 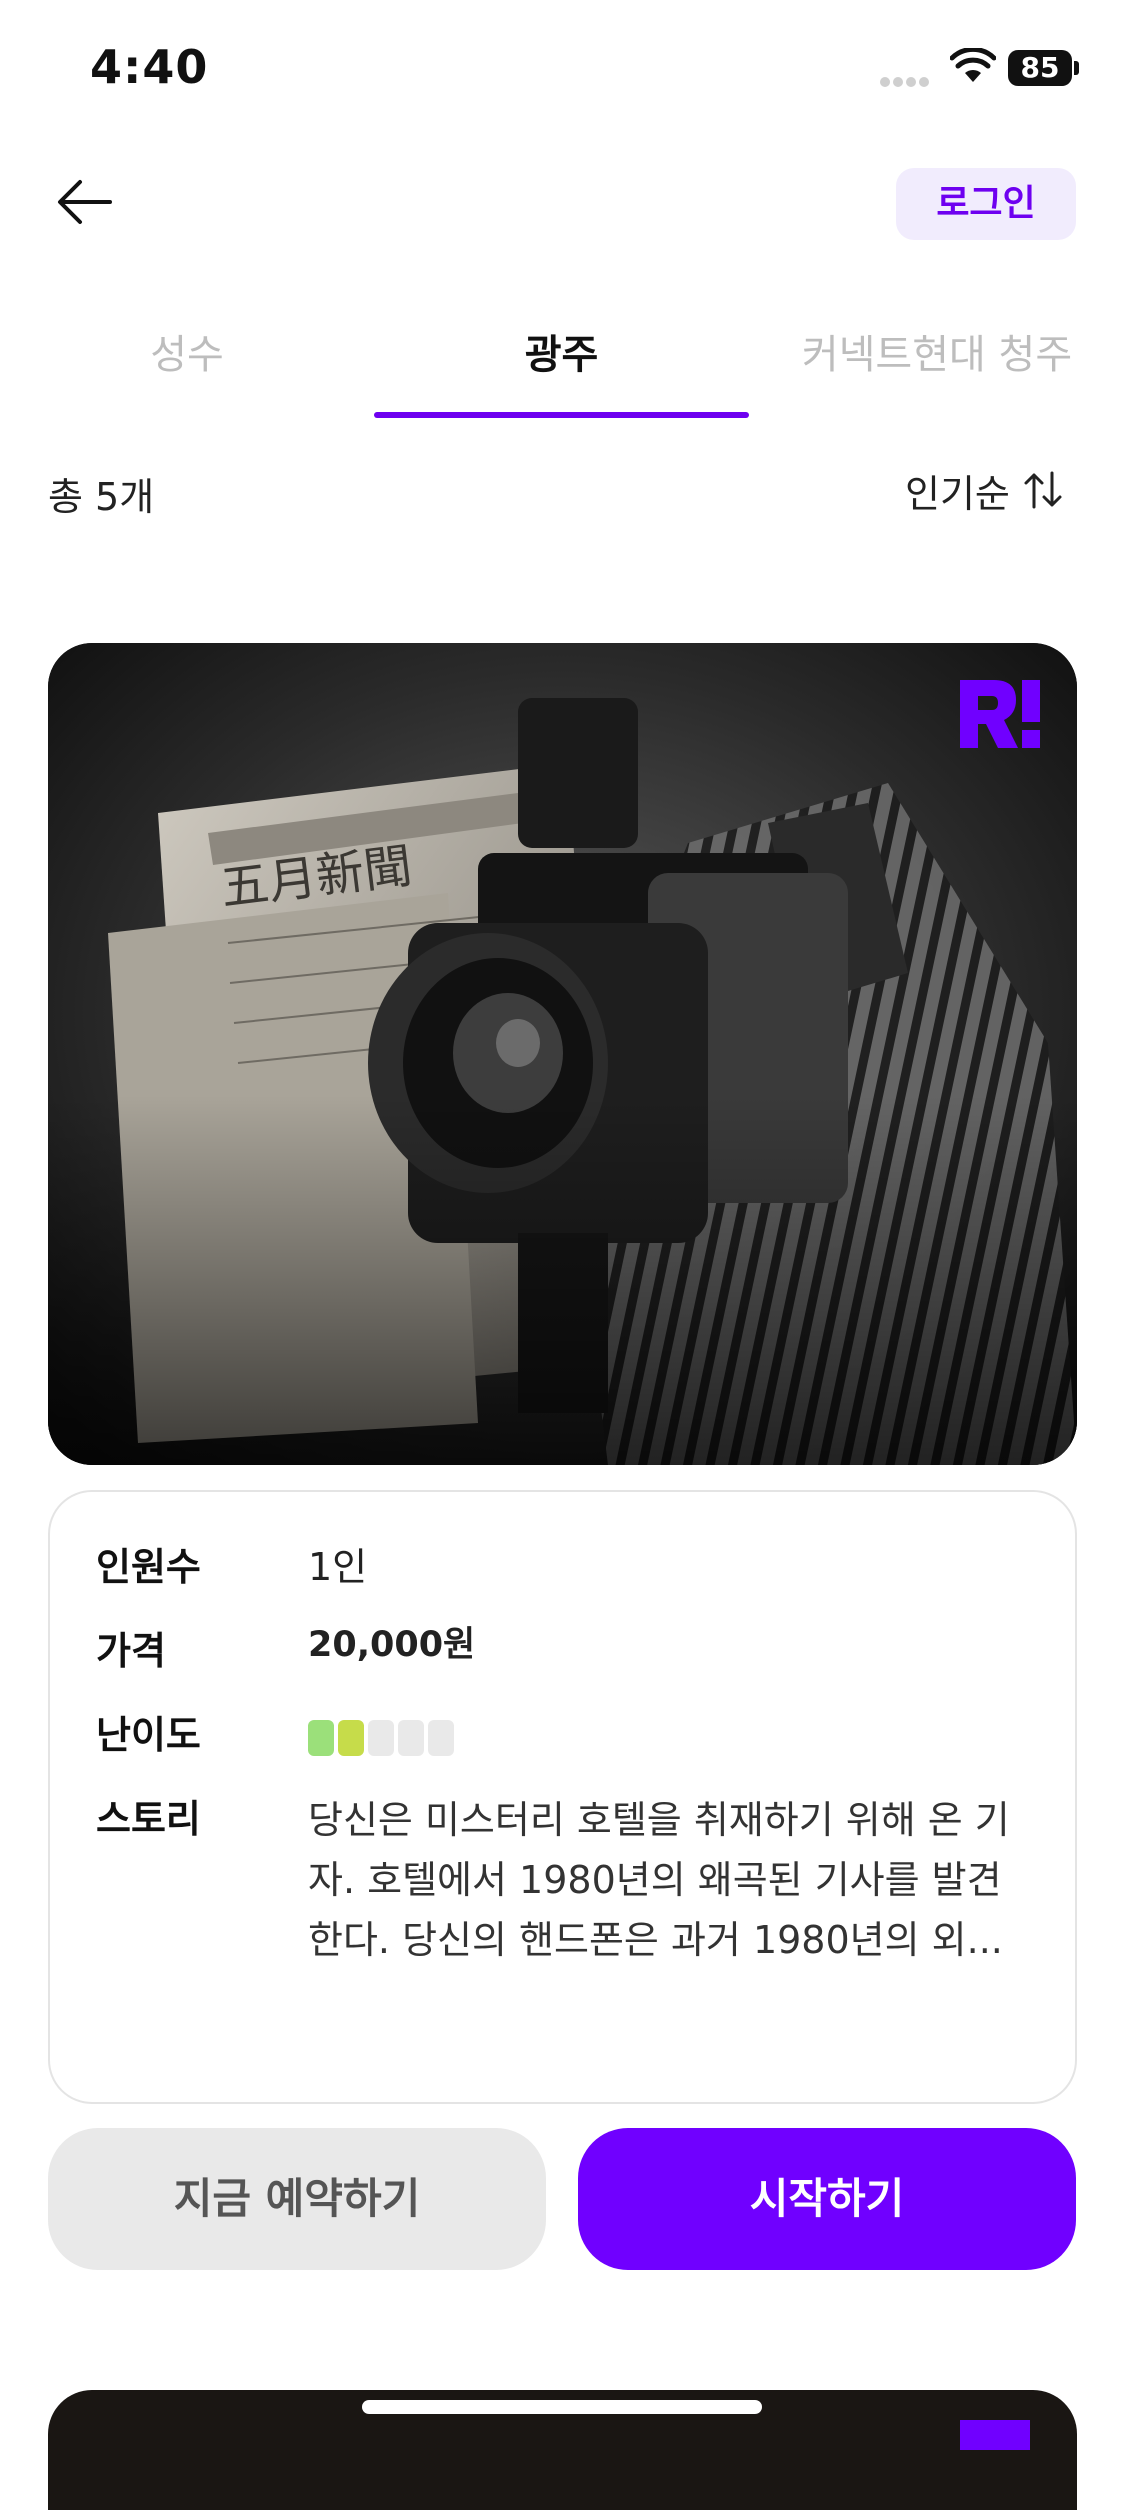 I want to click on location-tabs: 성수 광주 커넥트현대 청주, so click(x=562, y=360).